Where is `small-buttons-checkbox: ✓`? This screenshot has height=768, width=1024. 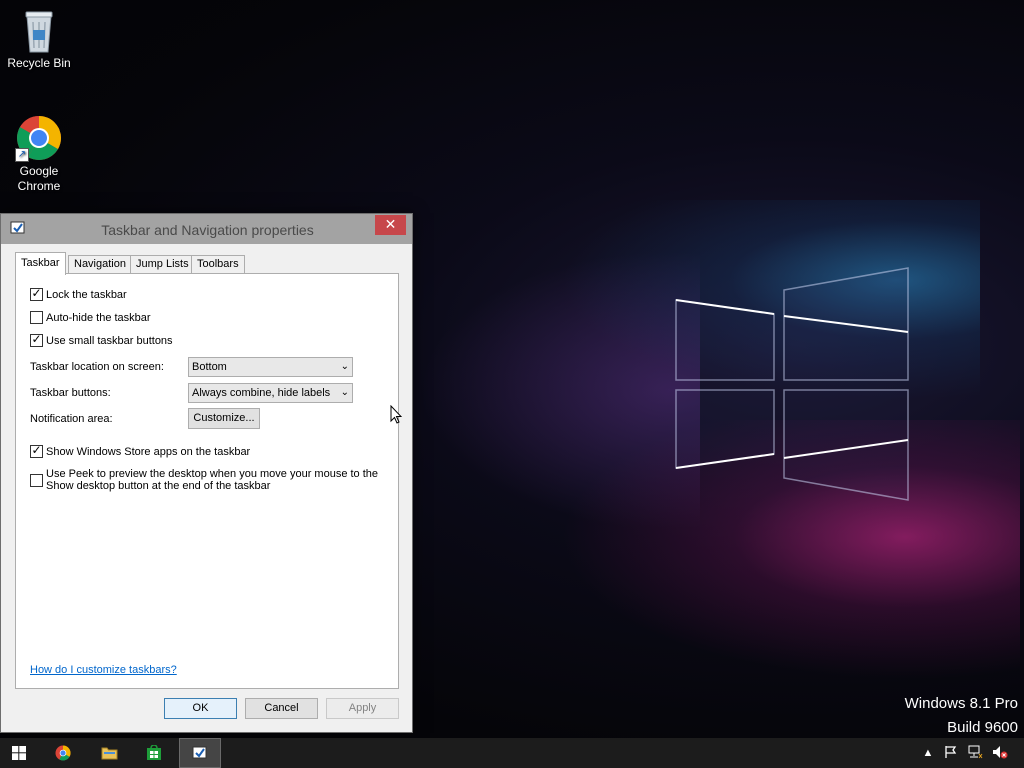
small-buttons-checkbox: ✓ is located at coordinates (36, 339).